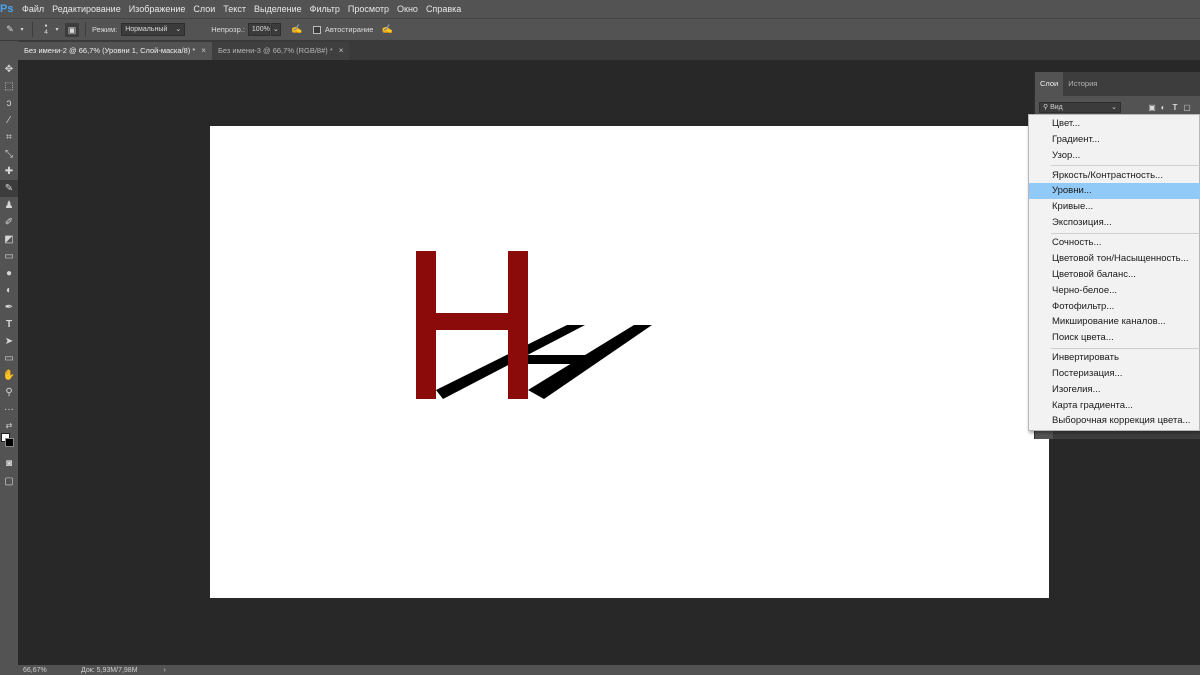  I want to click on eraser-tool-icon: ◩, so click(9, 239).